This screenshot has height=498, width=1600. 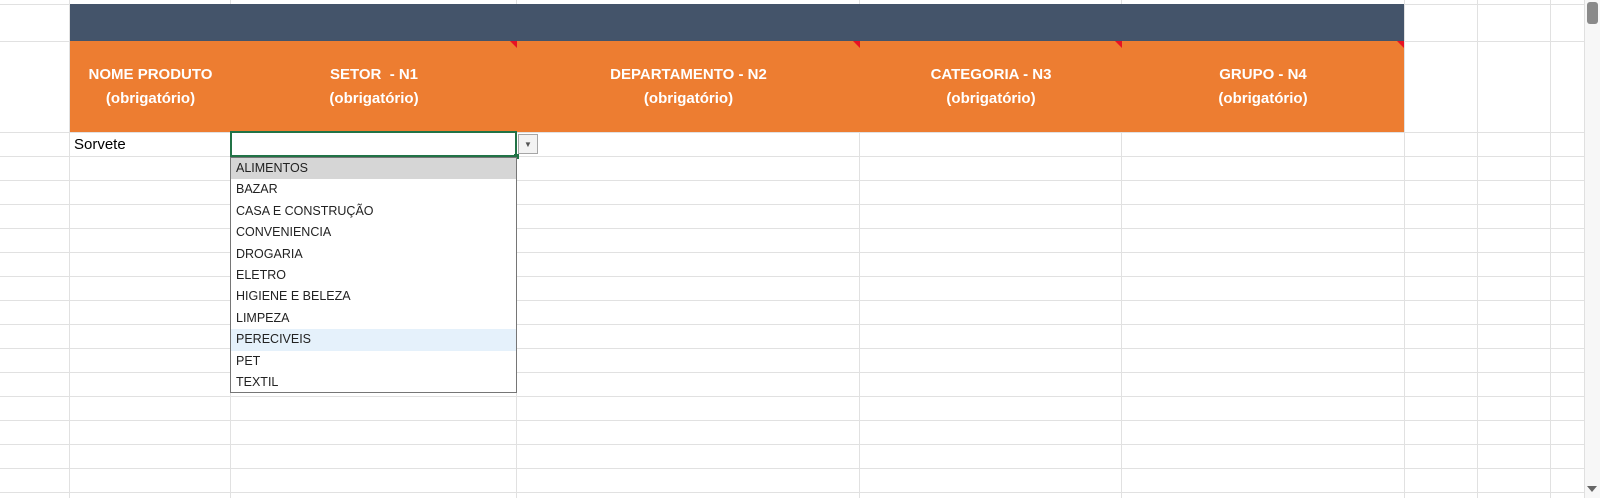 What do you see at coordinates (373, 254) in the screenshot?
I see `dropdown-option: DROGARIA` at bounding box center [373, 254].